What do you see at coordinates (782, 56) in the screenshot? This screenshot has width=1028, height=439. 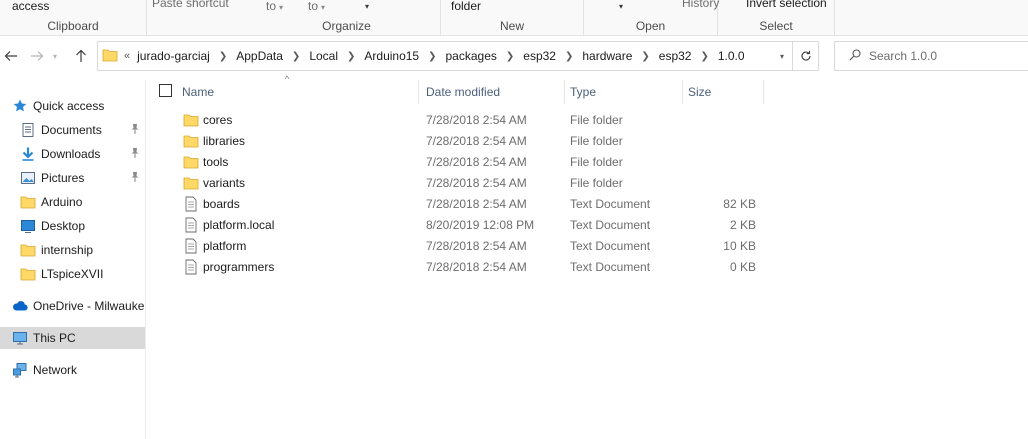 I see `address-history-dropdown: ▾` at bounding box center [782, 56].